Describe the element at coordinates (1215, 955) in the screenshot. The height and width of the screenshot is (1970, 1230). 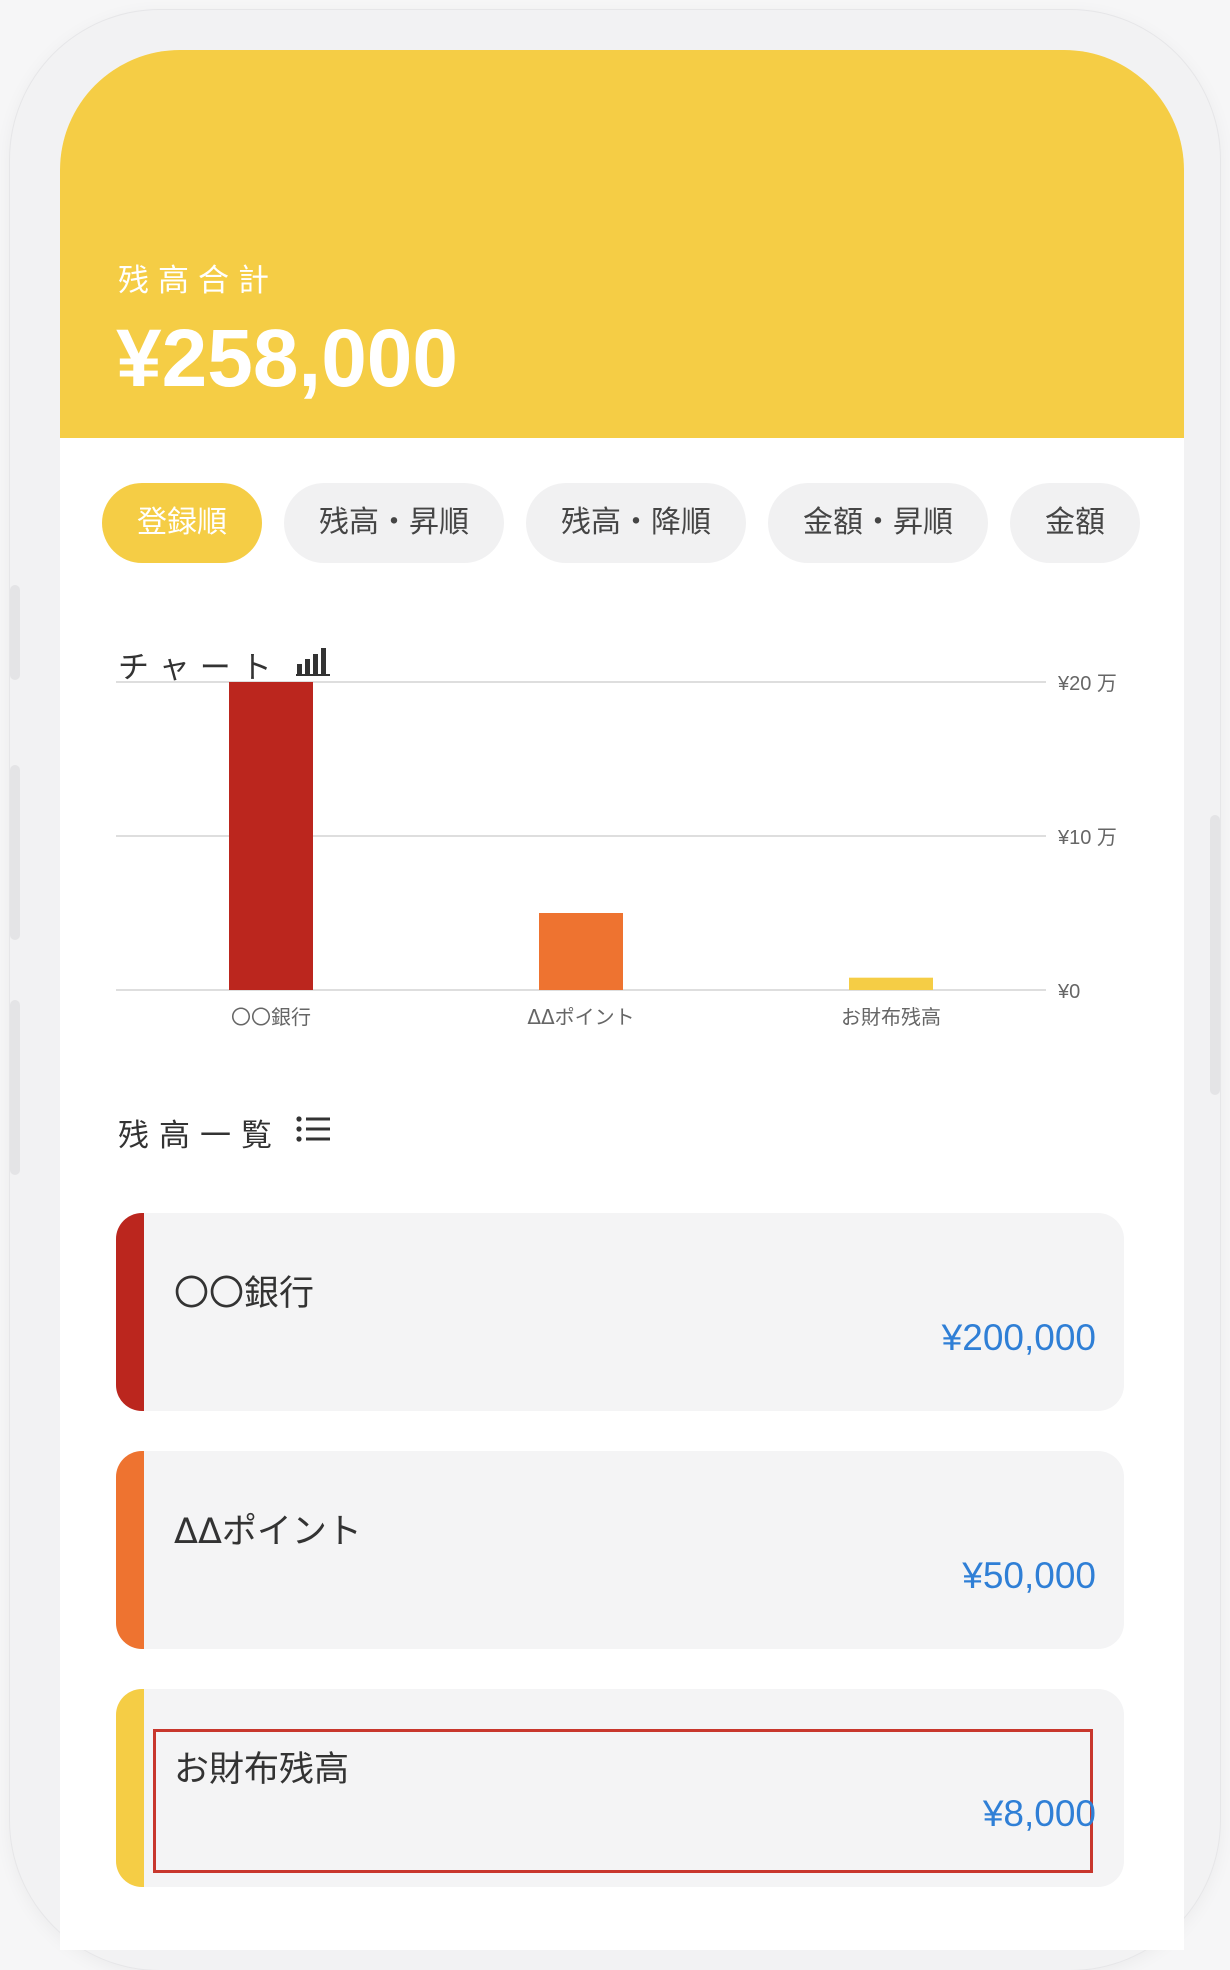
I see `power-button` at that location.